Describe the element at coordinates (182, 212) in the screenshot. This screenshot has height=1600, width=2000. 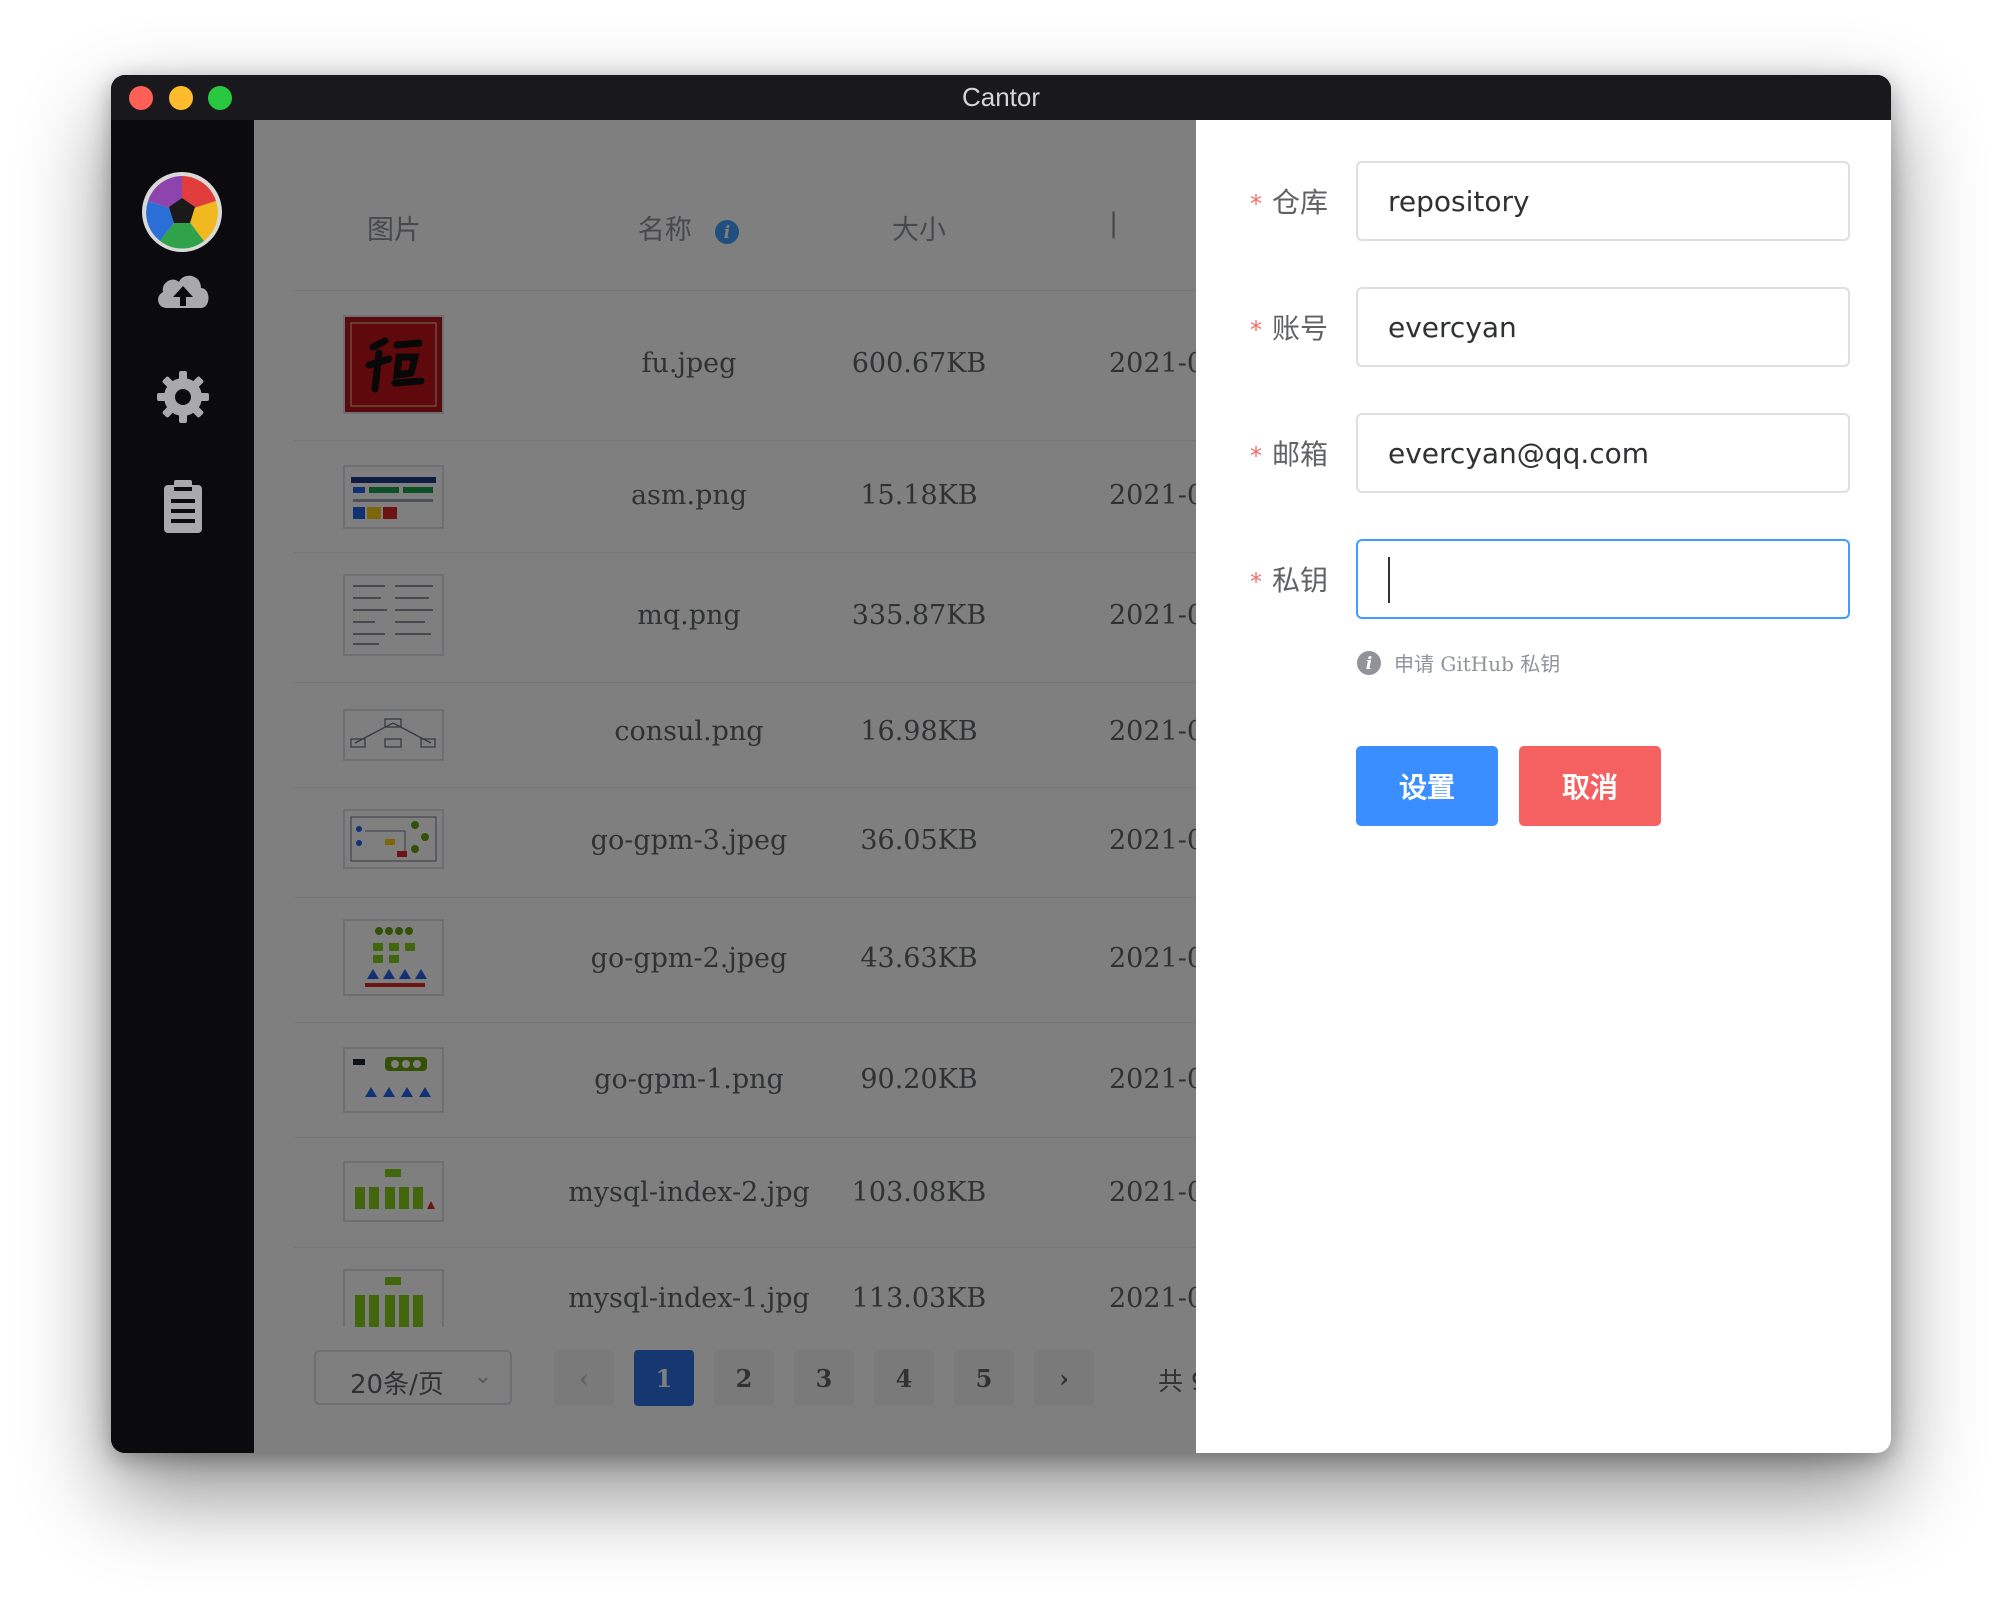
I see `app-logo-icon` at that location.